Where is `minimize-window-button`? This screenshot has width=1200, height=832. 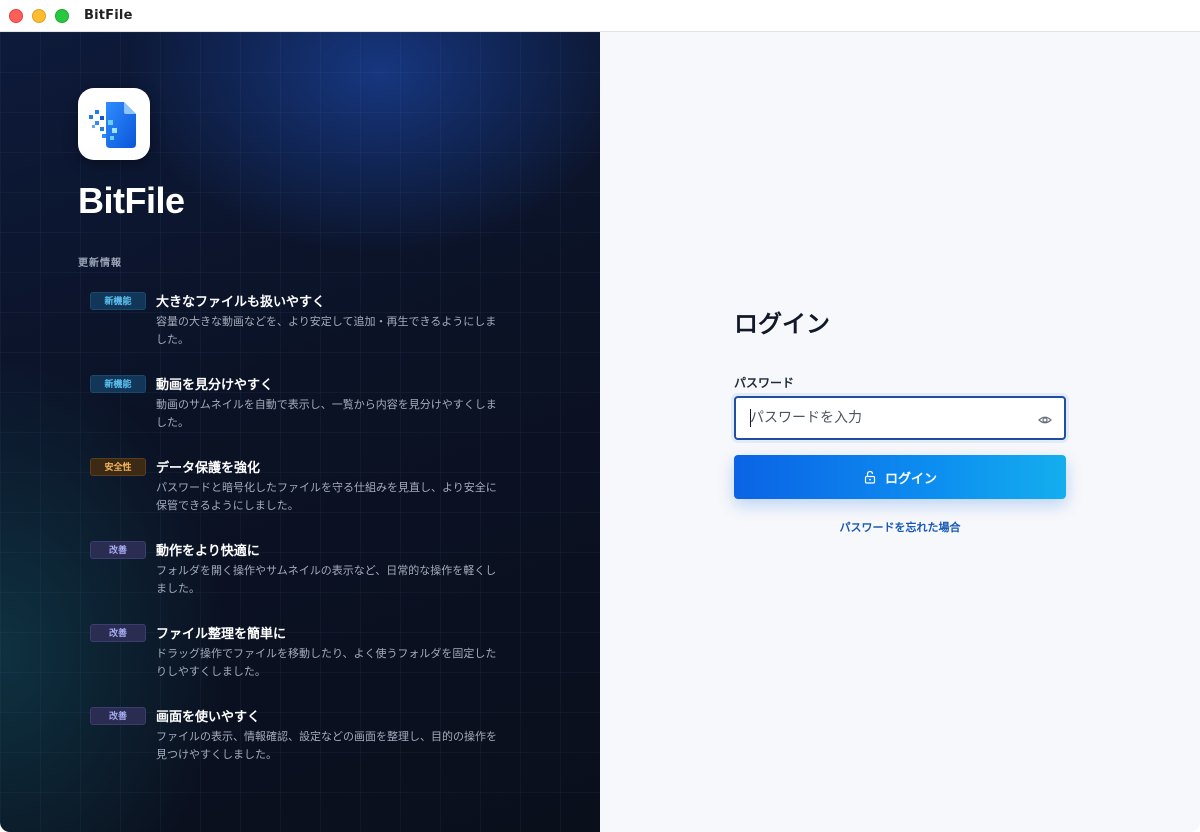 minimize-window-button is located at coordinates (39, 16).